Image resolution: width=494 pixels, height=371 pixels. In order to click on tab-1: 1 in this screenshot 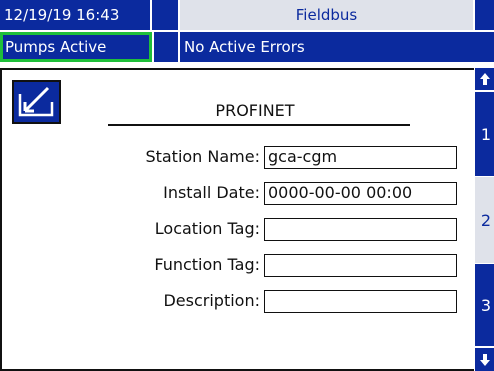, I will do `click(484, 134)`.